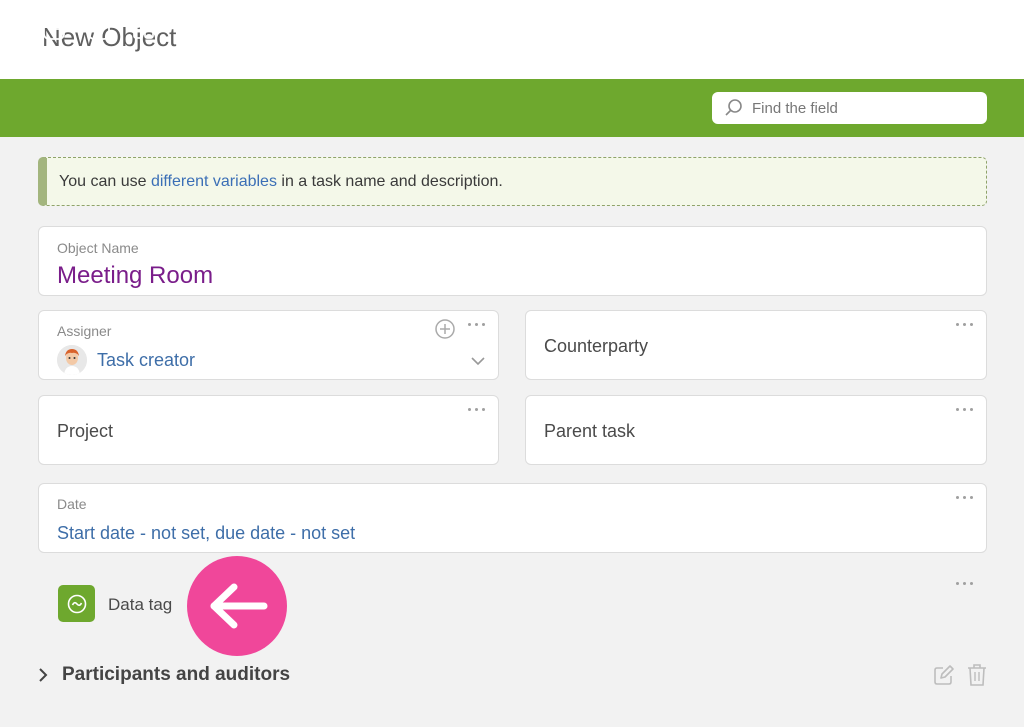  I want to click on template-dropdown-button, so click(213, 29).